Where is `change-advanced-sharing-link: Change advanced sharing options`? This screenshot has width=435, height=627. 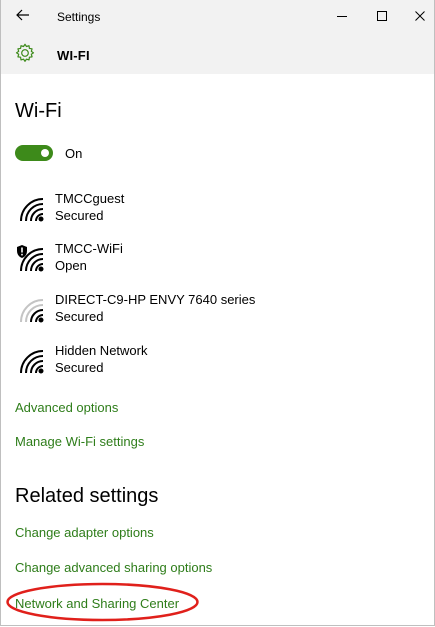
change-advanced-sharing-link: Change advanced sharing options is located at coordinates (113, 567).